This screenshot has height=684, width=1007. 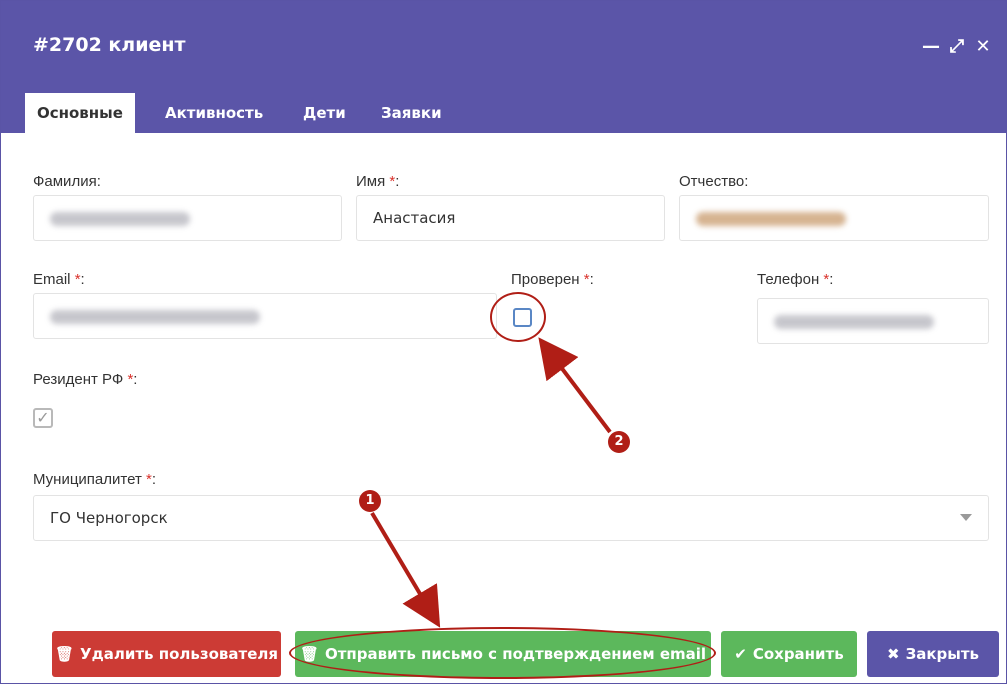 I want to click on tab-applications: Заявки, so click(x=411, y=113).